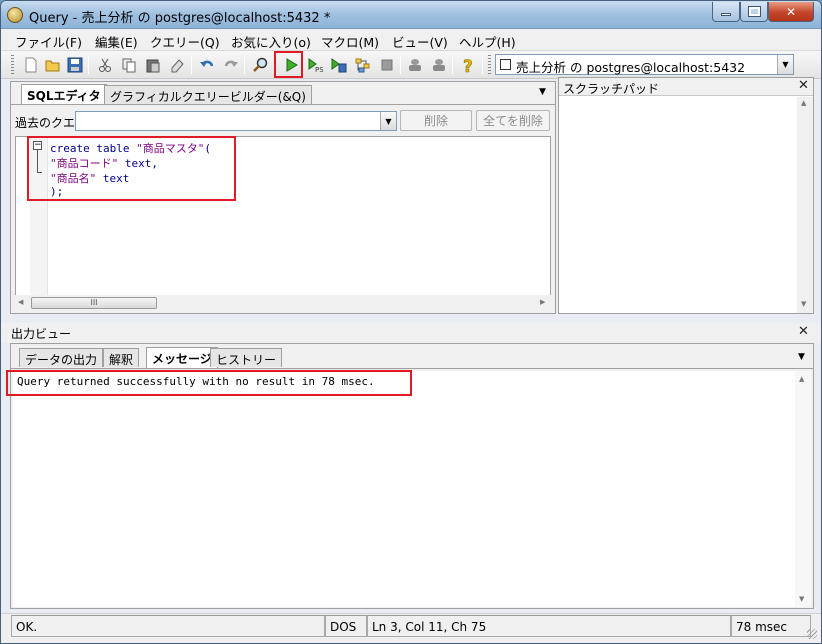  What do you see at coordinates (61, 357) in the screenshot?
I see `tab-data-output: データの出力` at bounding box center [61, 357].